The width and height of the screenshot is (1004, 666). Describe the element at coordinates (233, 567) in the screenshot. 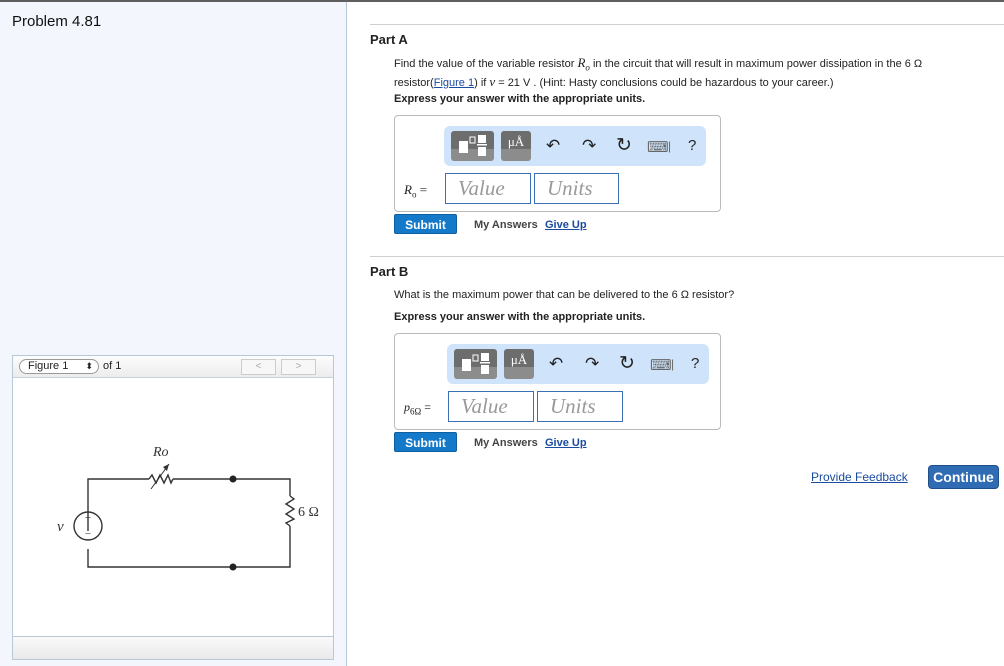

I see `node-bottom` at that location.